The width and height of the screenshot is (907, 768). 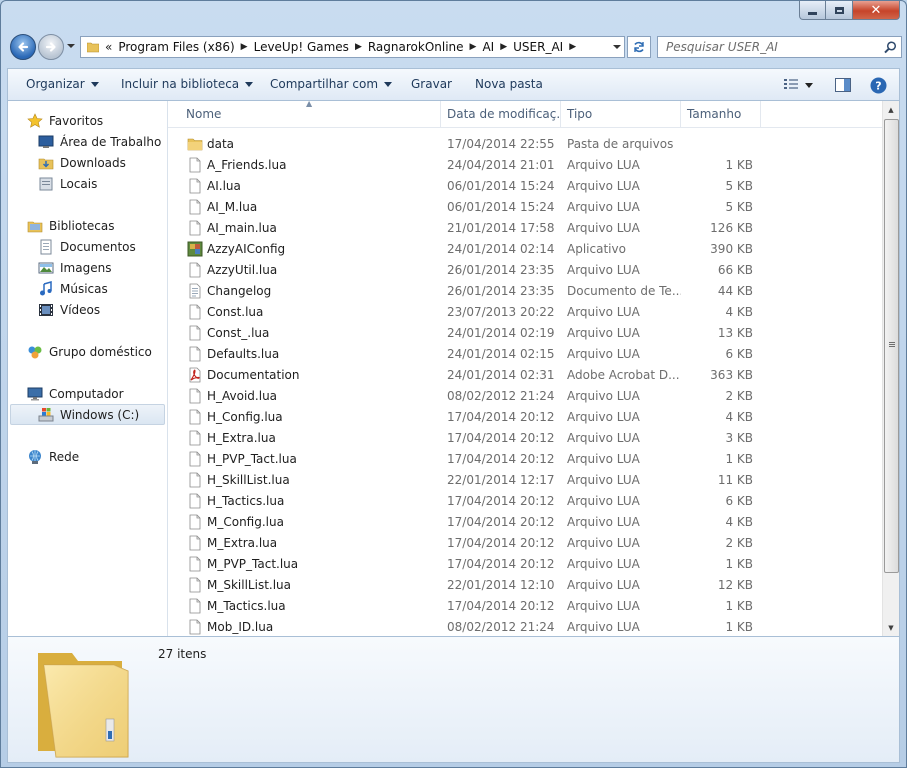 What do you see at coordinates (71, 46) in the screenshot?
I see `recent-pages-dropdown` at bounding box center [71, 46].